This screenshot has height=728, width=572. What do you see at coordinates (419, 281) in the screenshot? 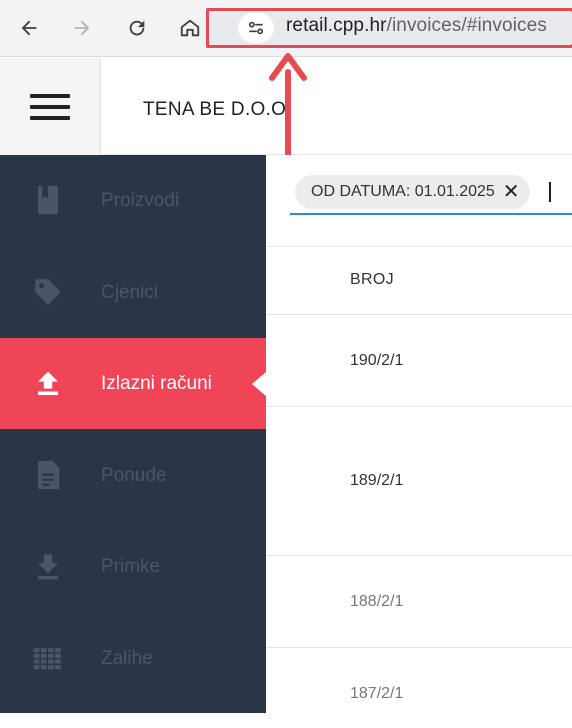
I see `table-header: BROJ` at bounding box center [419, 281].